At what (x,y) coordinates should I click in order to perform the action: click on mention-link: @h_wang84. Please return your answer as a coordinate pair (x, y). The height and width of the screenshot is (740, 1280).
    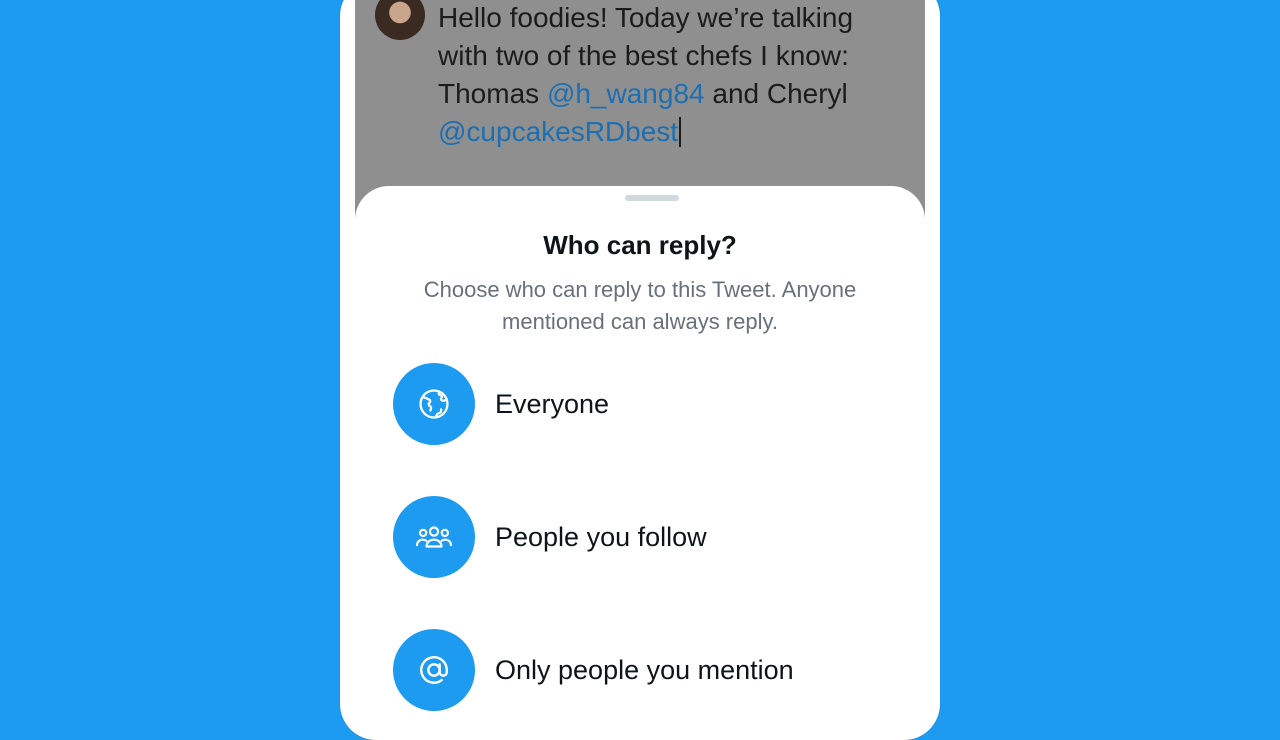
    Looking at the image, I should click on (626, 93).